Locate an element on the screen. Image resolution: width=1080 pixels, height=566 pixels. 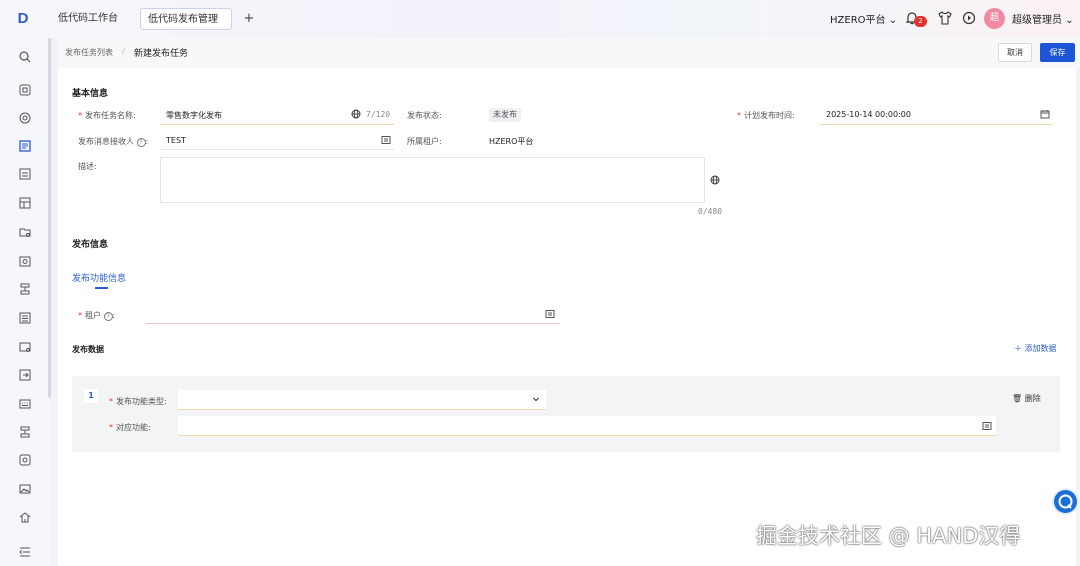
delete-button: 🗑 删除 is located at coordinates (1026, 398).